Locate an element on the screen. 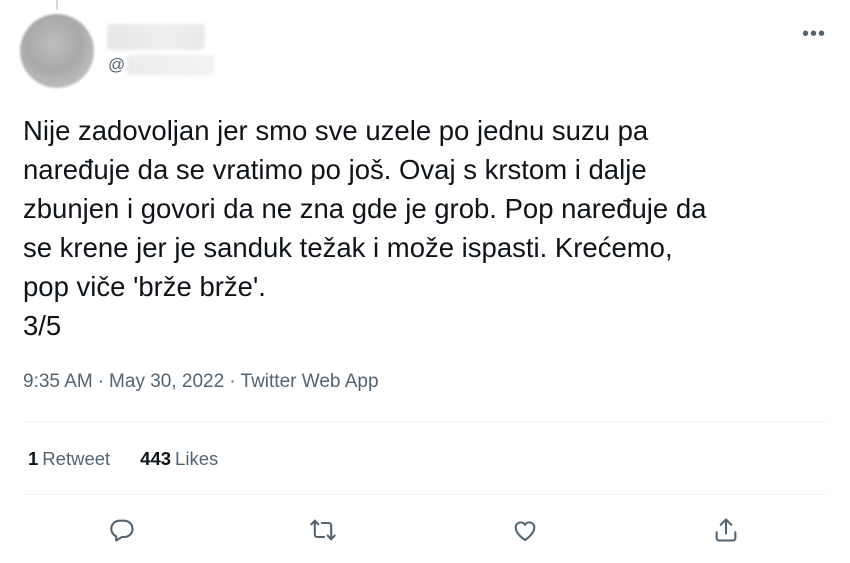 This screenshot has width=850, height=563. retweet-icon is located at coordinates (323, 530).